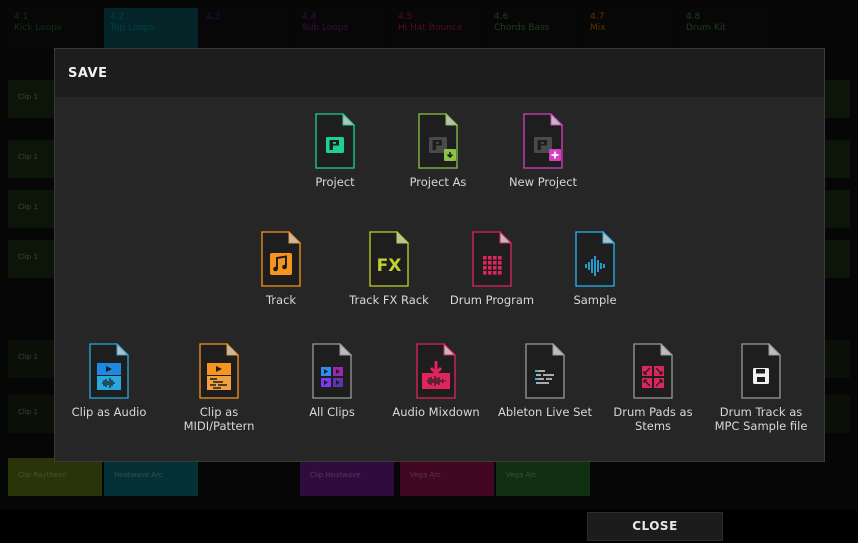 The width and height of the screenshot is (858, 543). Describe the element at coordinates (761, 371) in the screenshot. I see `floppy-icon` at that location.